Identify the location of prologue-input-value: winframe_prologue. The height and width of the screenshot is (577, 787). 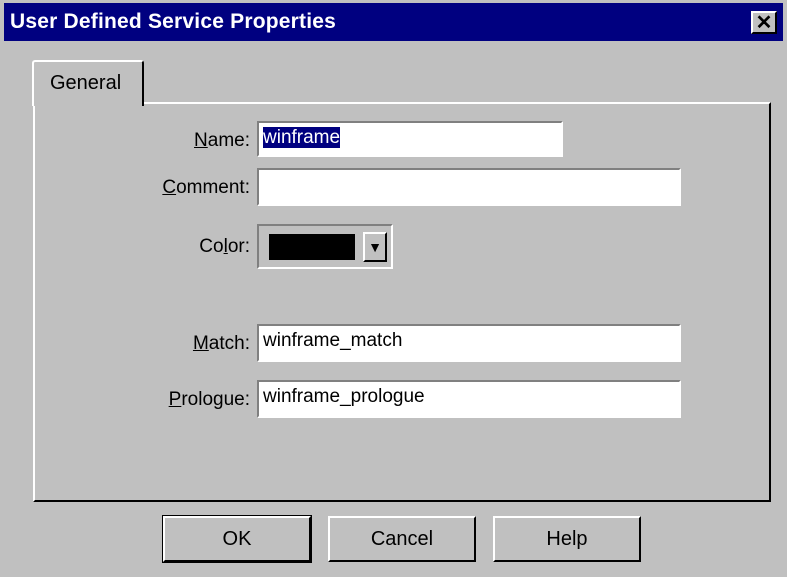
(344, 396).